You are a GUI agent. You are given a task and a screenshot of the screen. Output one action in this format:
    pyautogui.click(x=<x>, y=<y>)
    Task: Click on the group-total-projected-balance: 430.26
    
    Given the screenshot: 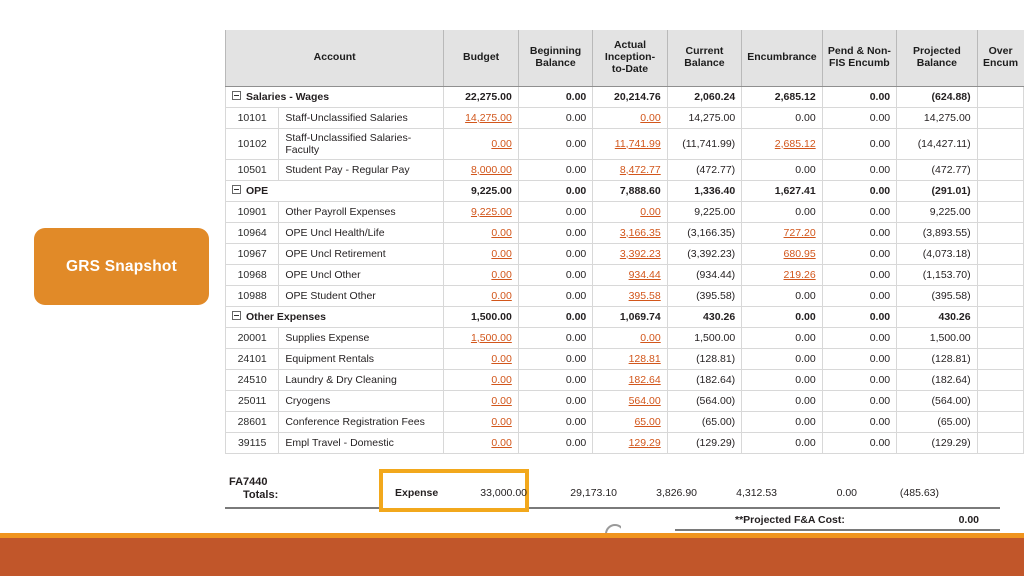 What is the action you would take?
    pyautogui.click(x=937, y=317)
    